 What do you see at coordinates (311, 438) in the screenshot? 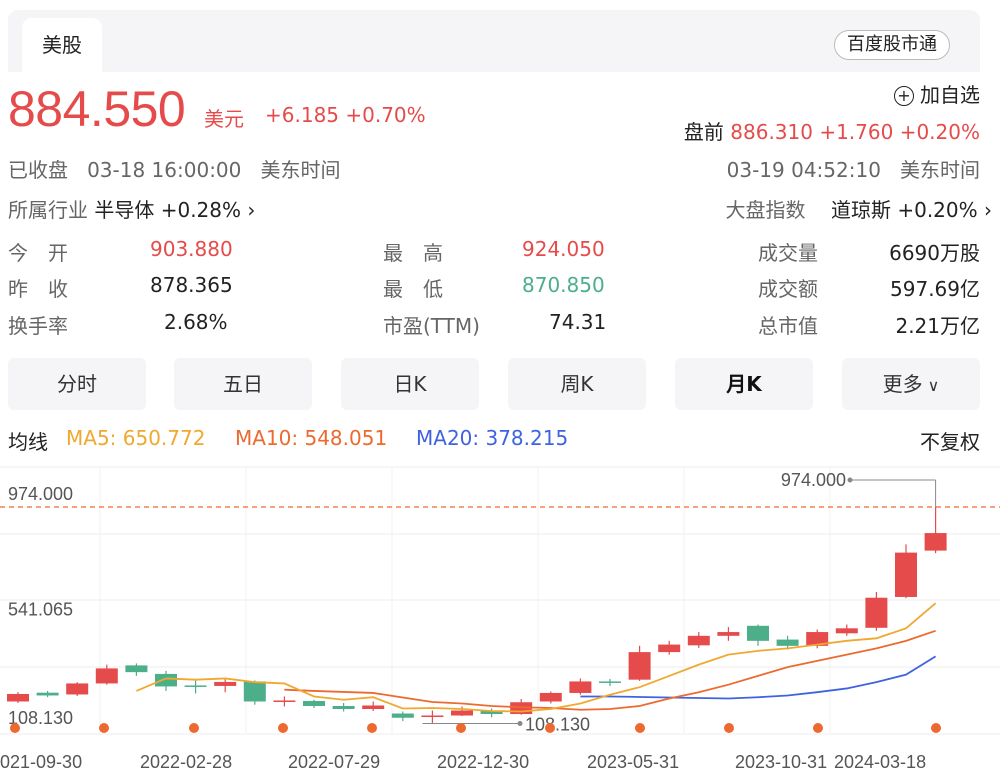
I see `ma10-value: MA10: 548.051` at bounding box center [311, 438].